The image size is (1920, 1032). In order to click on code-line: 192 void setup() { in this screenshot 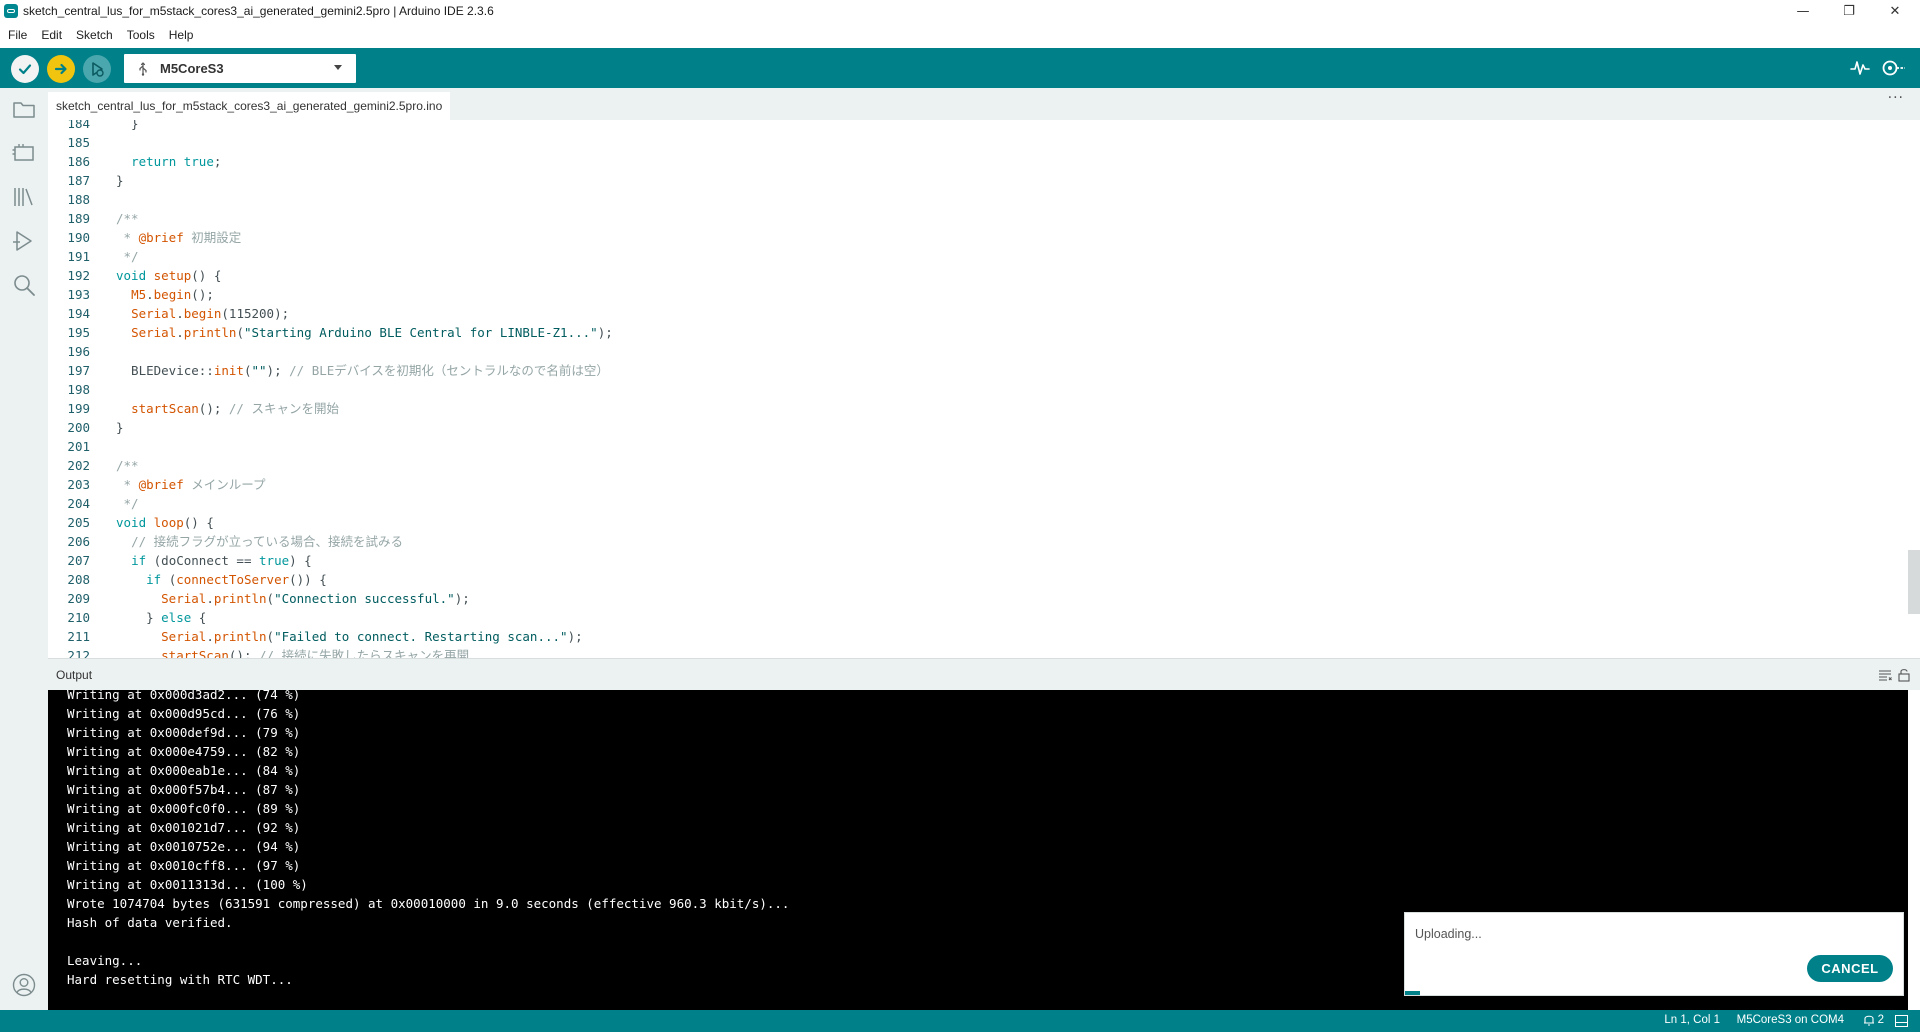, I will do `click(973, 275)`.